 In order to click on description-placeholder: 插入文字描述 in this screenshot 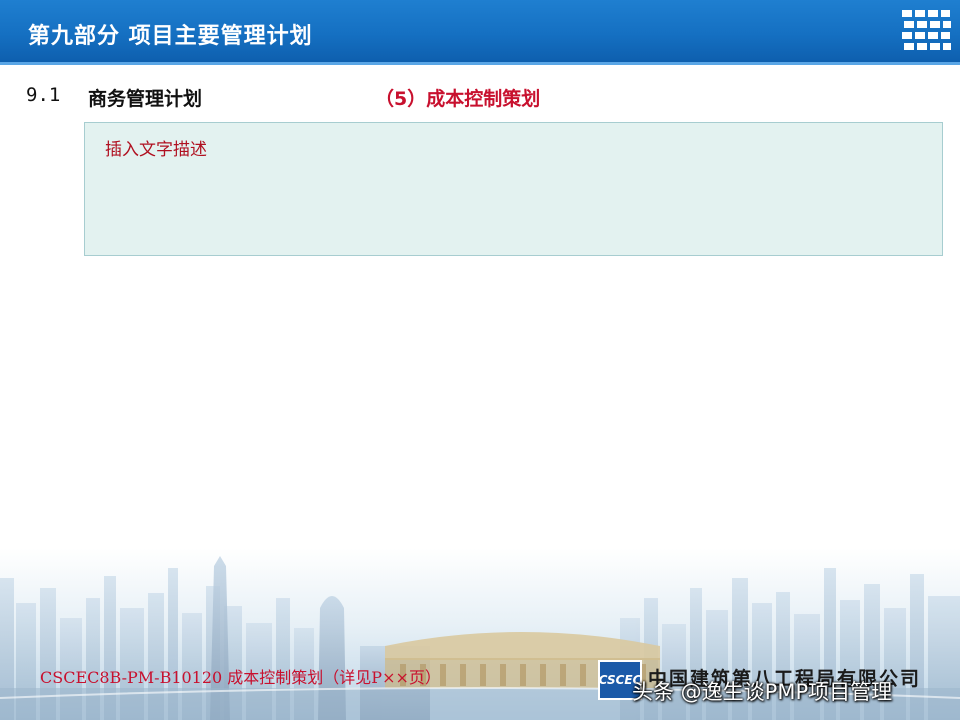, I will do `click(156, 150)`.